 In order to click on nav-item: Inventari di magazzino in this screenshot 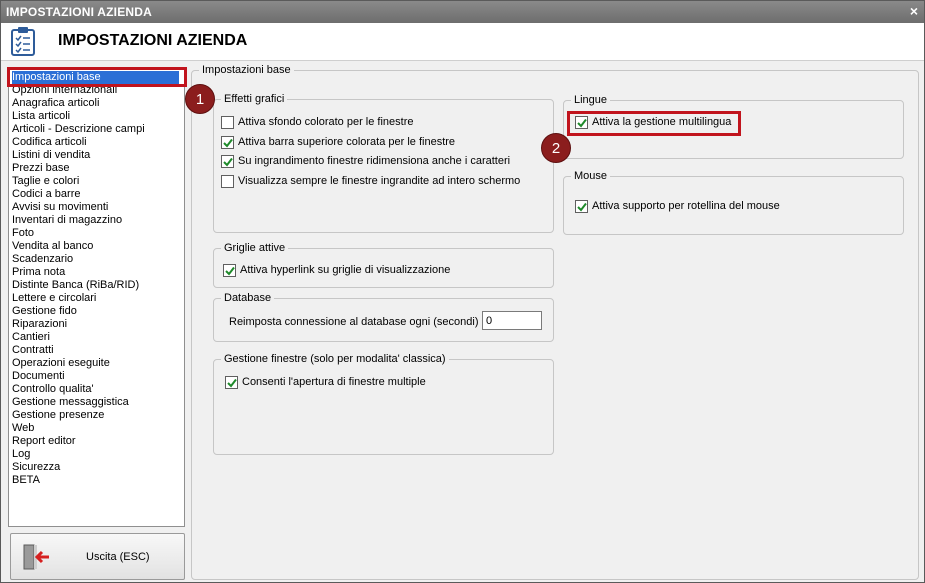, I will do `click(67, 220)`.